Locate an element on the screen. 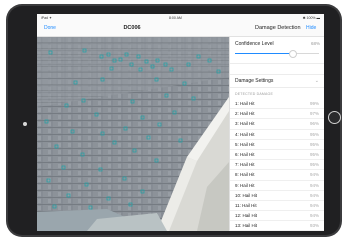 This screenshot has height=240, width=344. damage-item-label: 11: Hail Hit is located at coordinates (246, 205).